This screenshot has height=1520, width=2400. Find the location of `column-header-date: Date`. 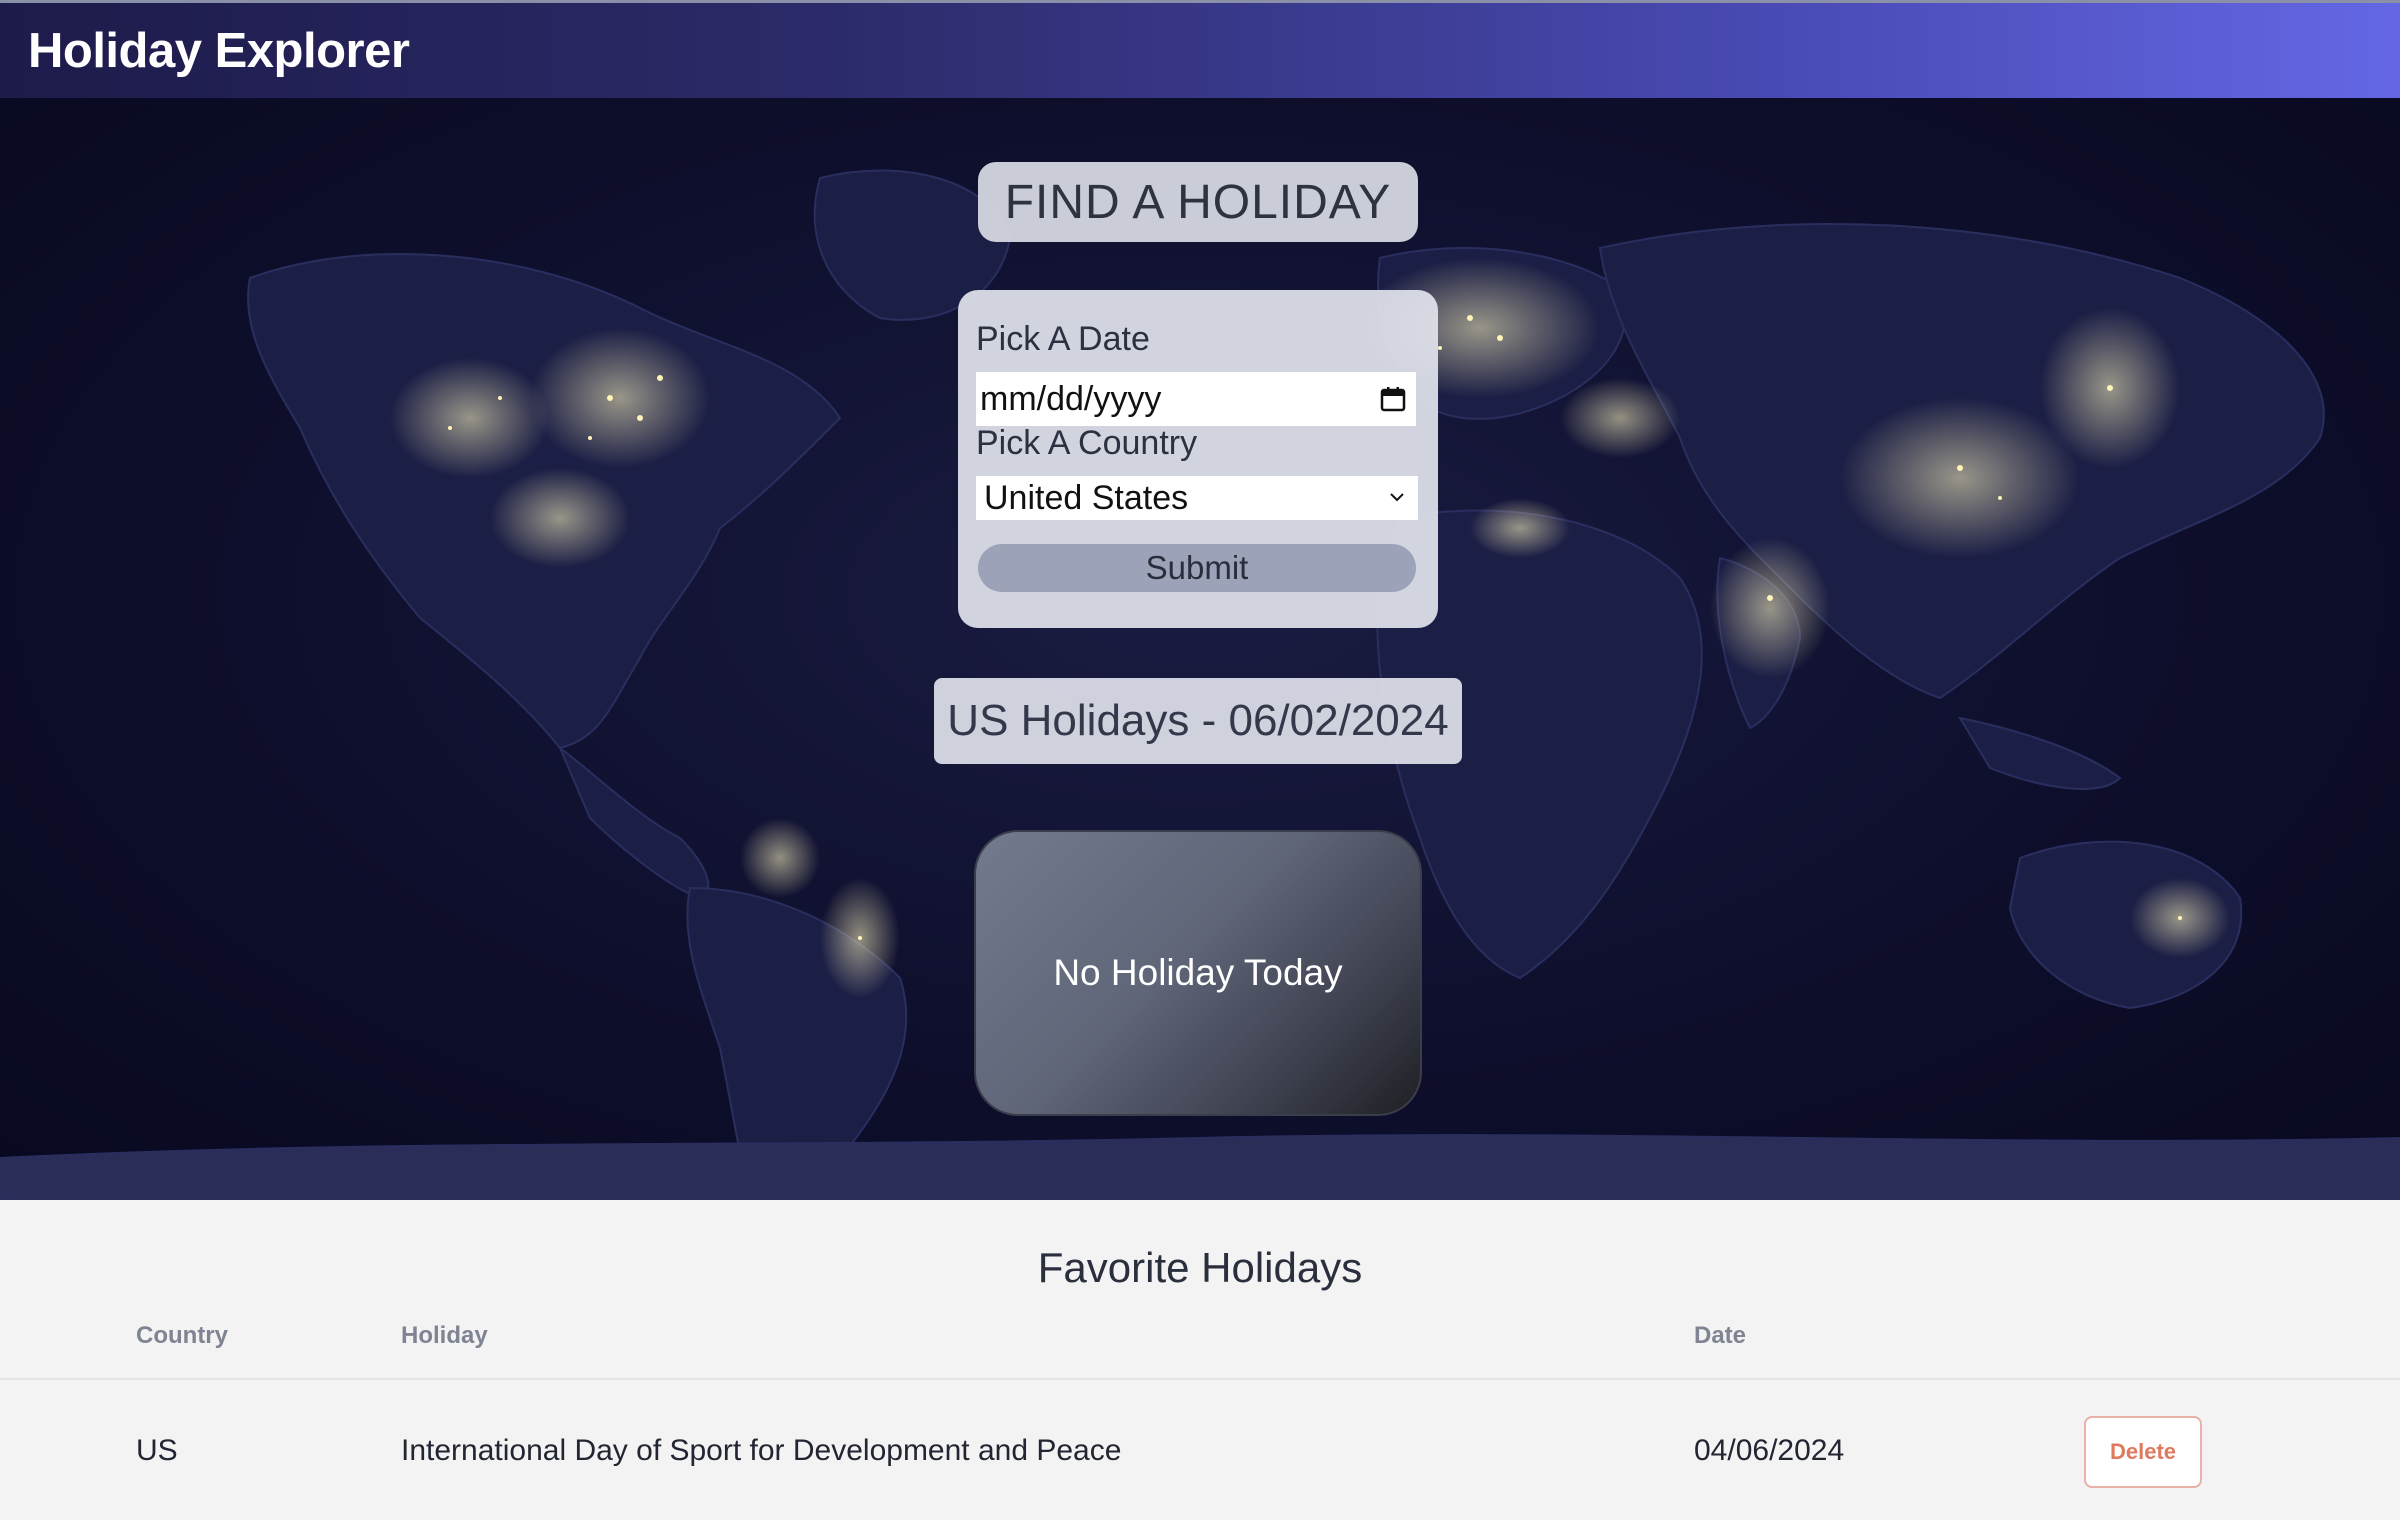

column-header-date: Date is located at coordinates (1720, 1335).